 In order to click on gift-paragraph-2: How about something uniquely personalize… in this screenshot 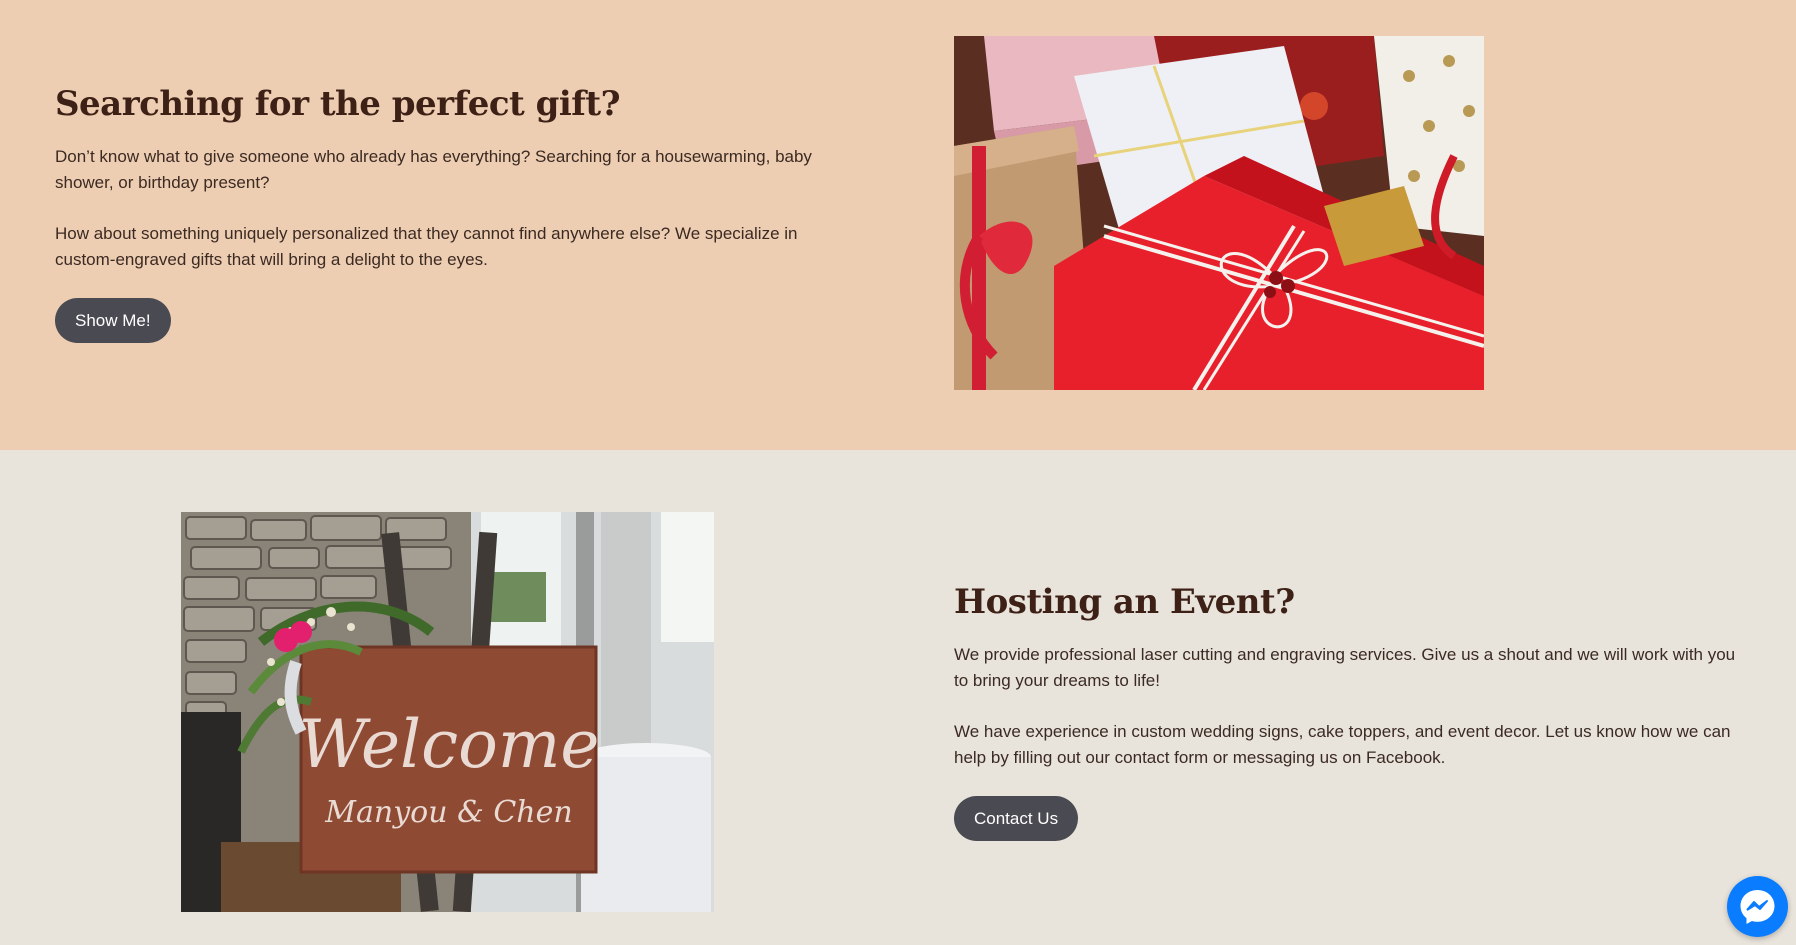, I will do `click(426, 246)`.